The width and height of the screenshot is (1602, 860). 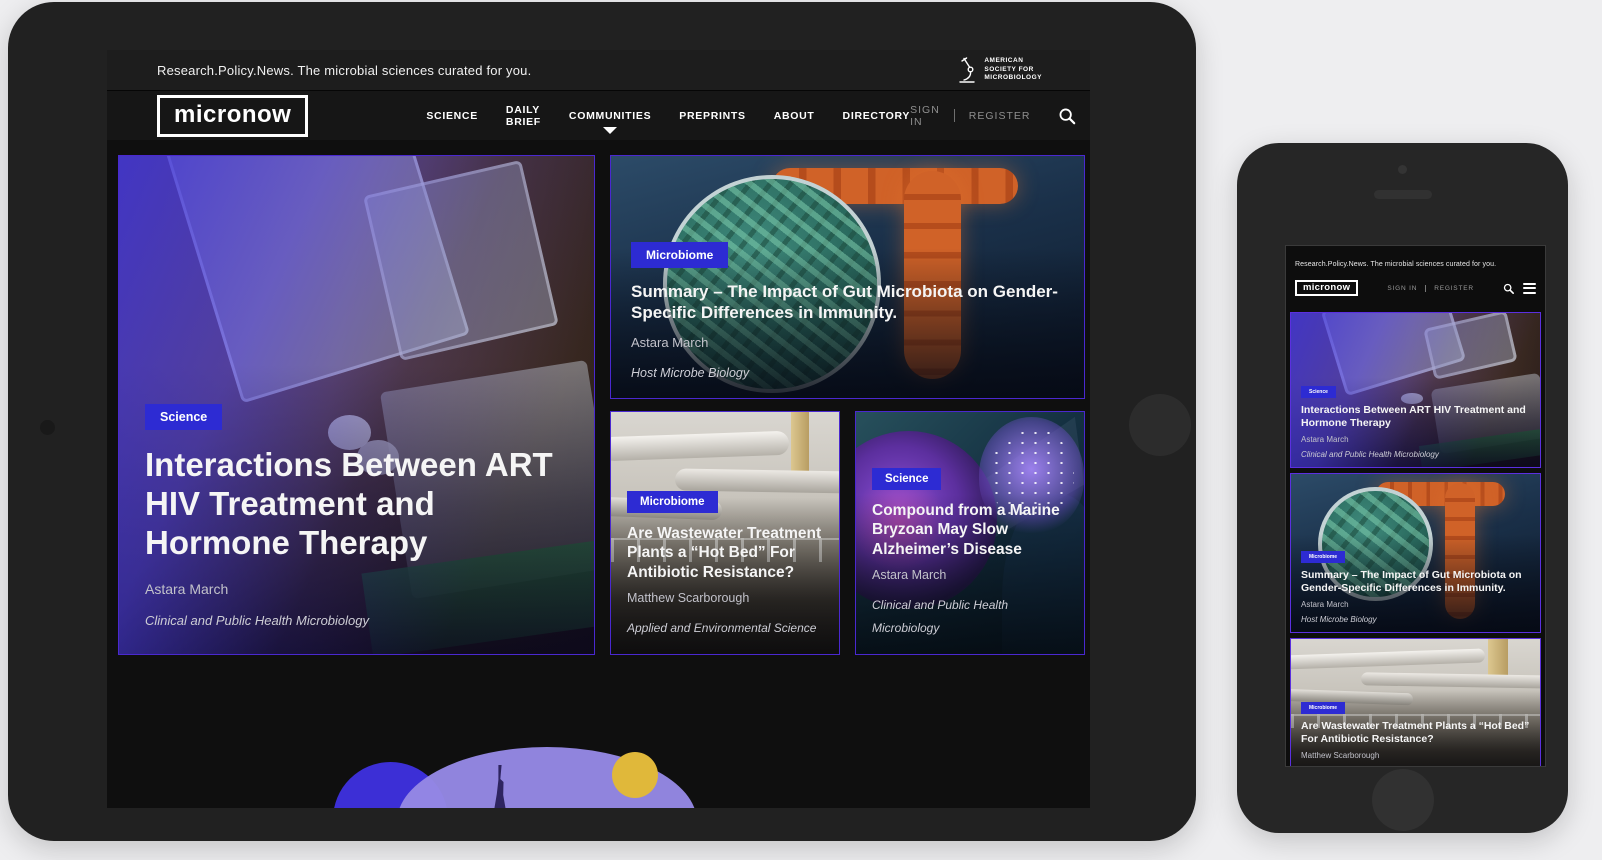 What do you see at coordinates (794, 116) in the screenshot?
I see `nav-item-about: ABOUT` at bounding box center [794, 116].